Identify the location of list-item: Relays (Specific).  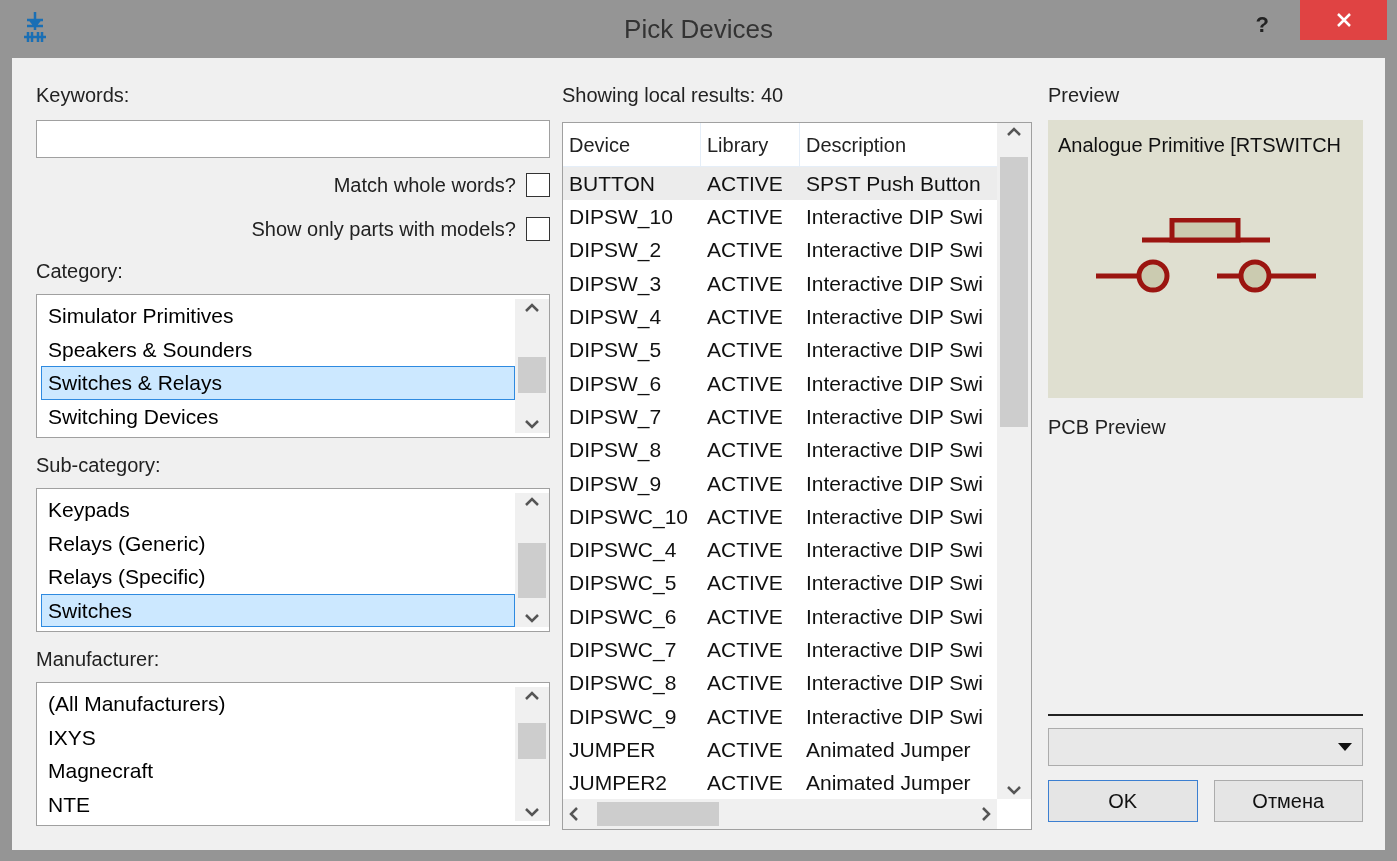
(278, 577).